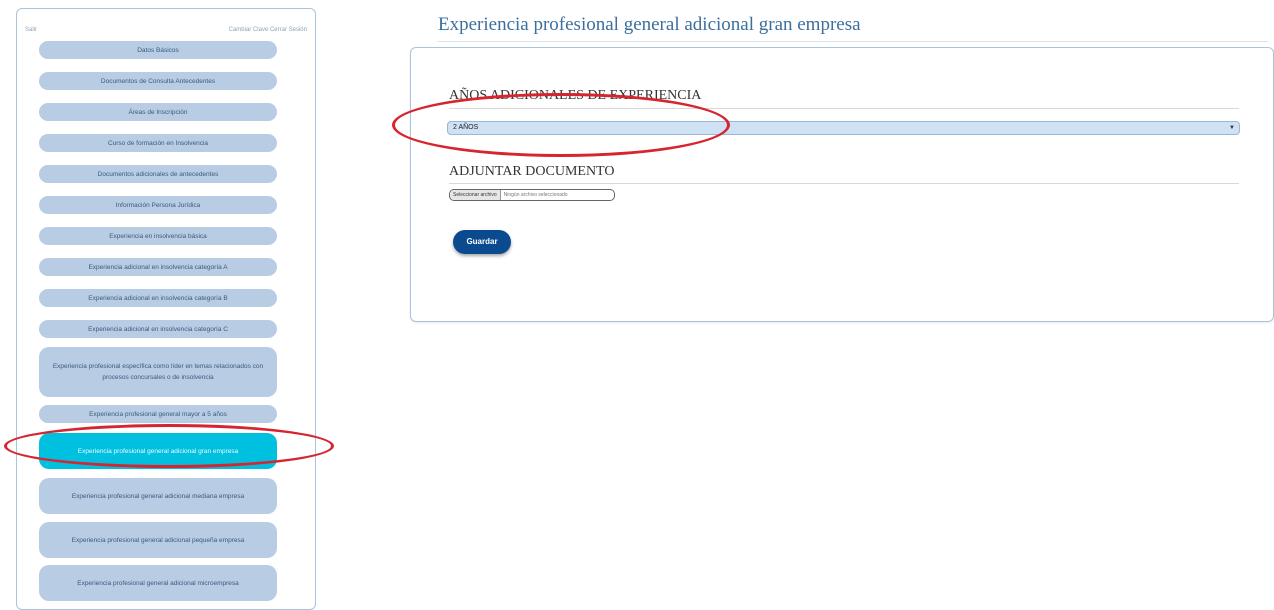 The width and height of the screenshot is (1274, 610). I want to click on sidebar-item-label: Experiencia en insolvencia básica, so click(158, 236).